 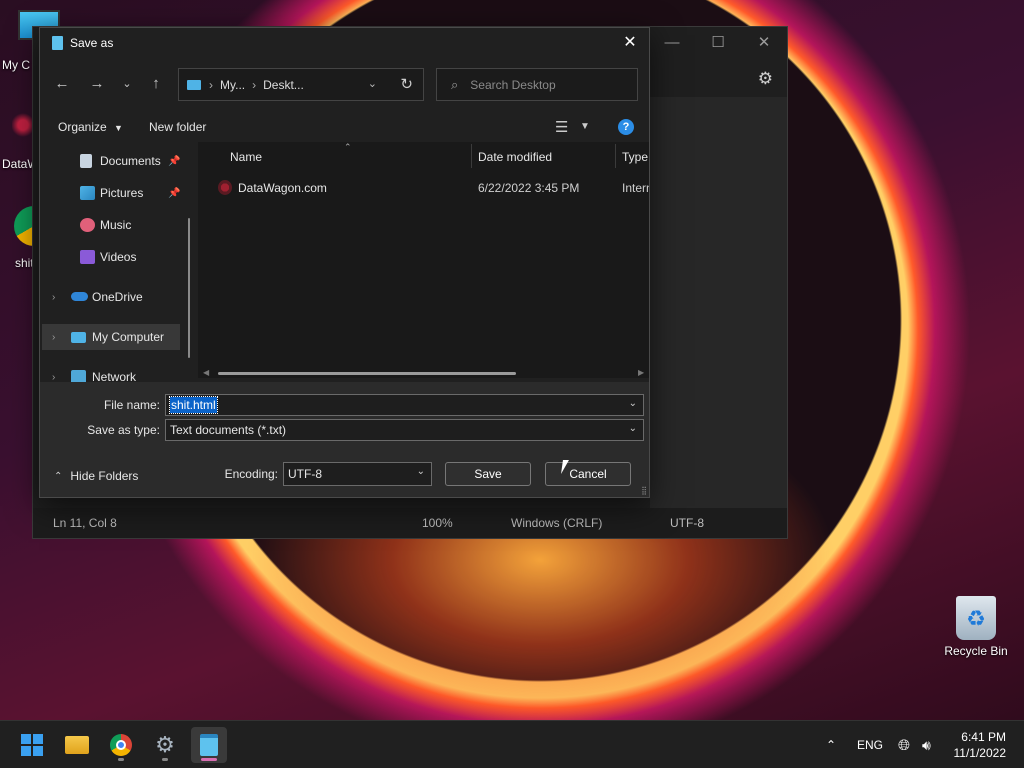 What do you see at coordinates (515, 157) in the screenshot?
I see `column-header-date-modified: Date modified` at bounding box center [515, 157].